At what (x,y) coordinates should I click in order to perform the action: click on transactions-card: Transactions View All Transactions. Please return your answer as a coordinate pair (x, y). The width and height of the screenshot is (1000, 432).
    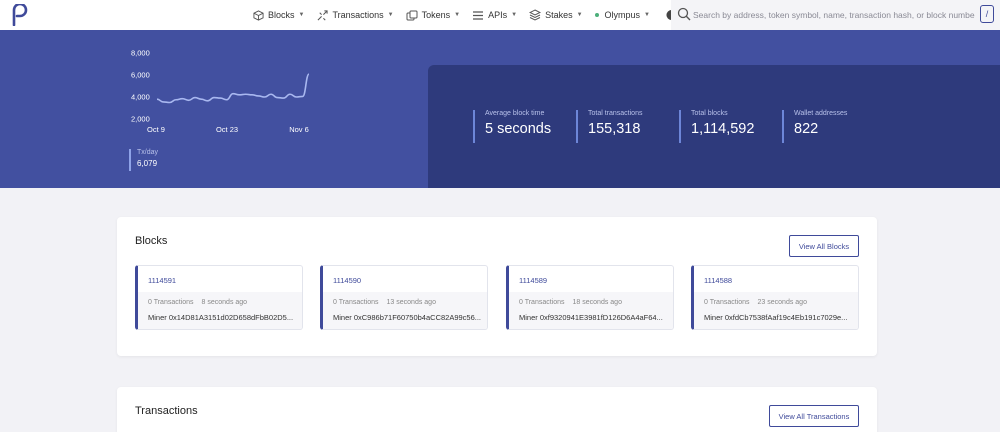
    Looking at the image, I should click on (497, 409).